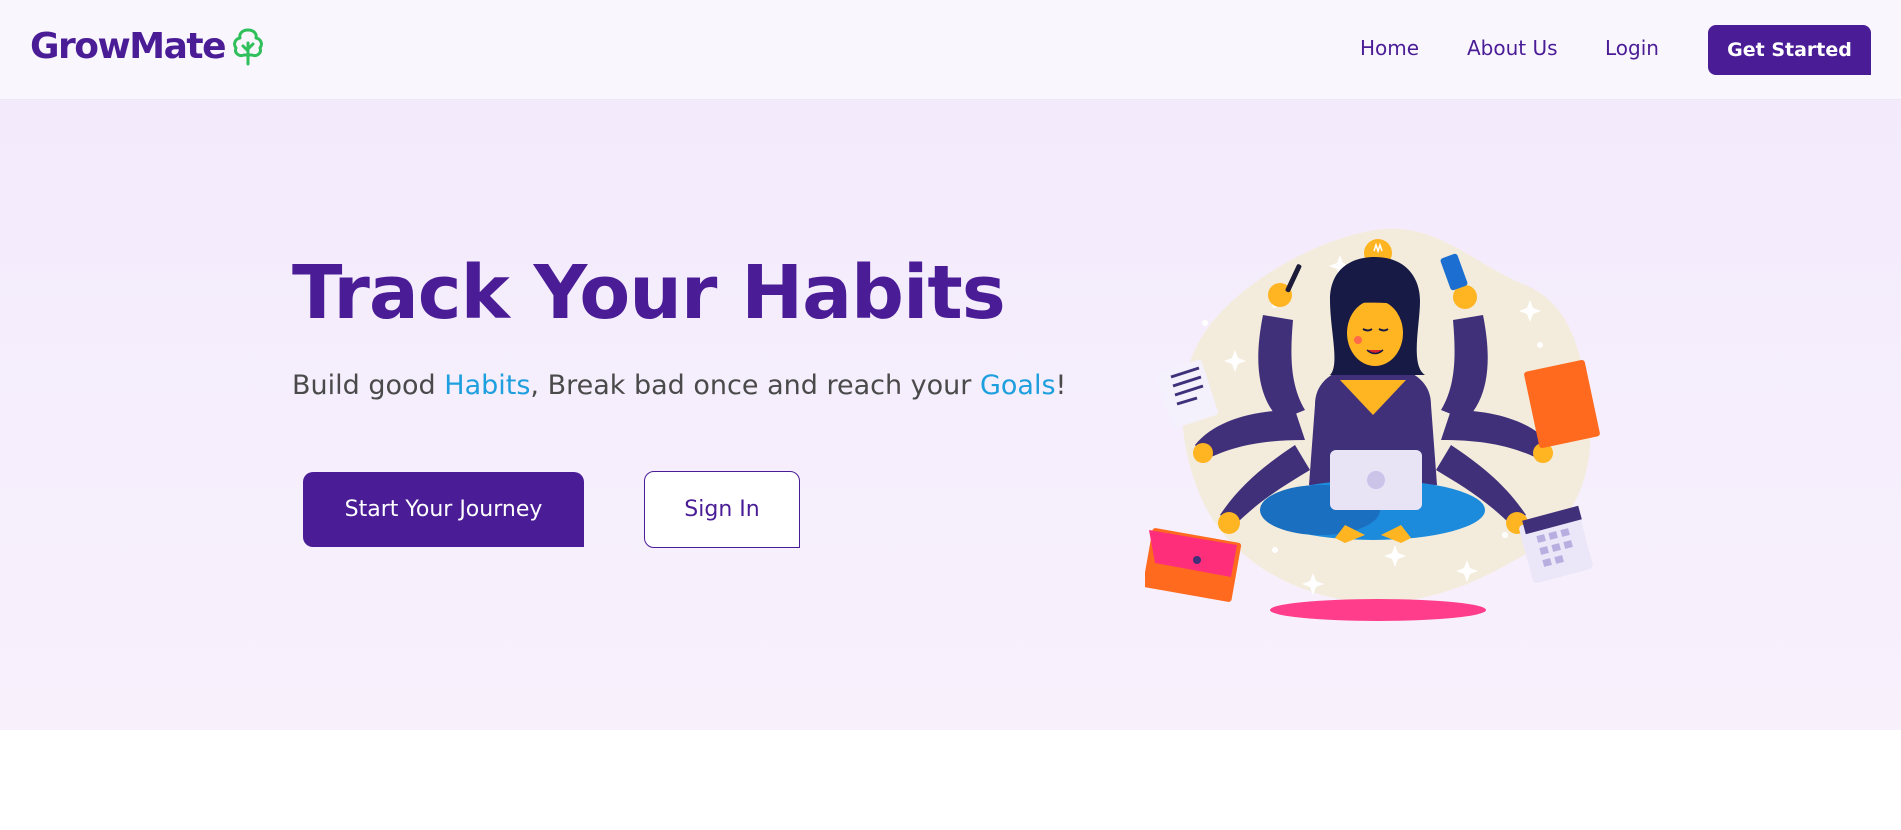 Image resolution: width=1901 pixels, height=830 pixels. Describe the element at coordinates (443, 509) in the screenshot. I see `start-journey-button: Start Your Journey` at that location.